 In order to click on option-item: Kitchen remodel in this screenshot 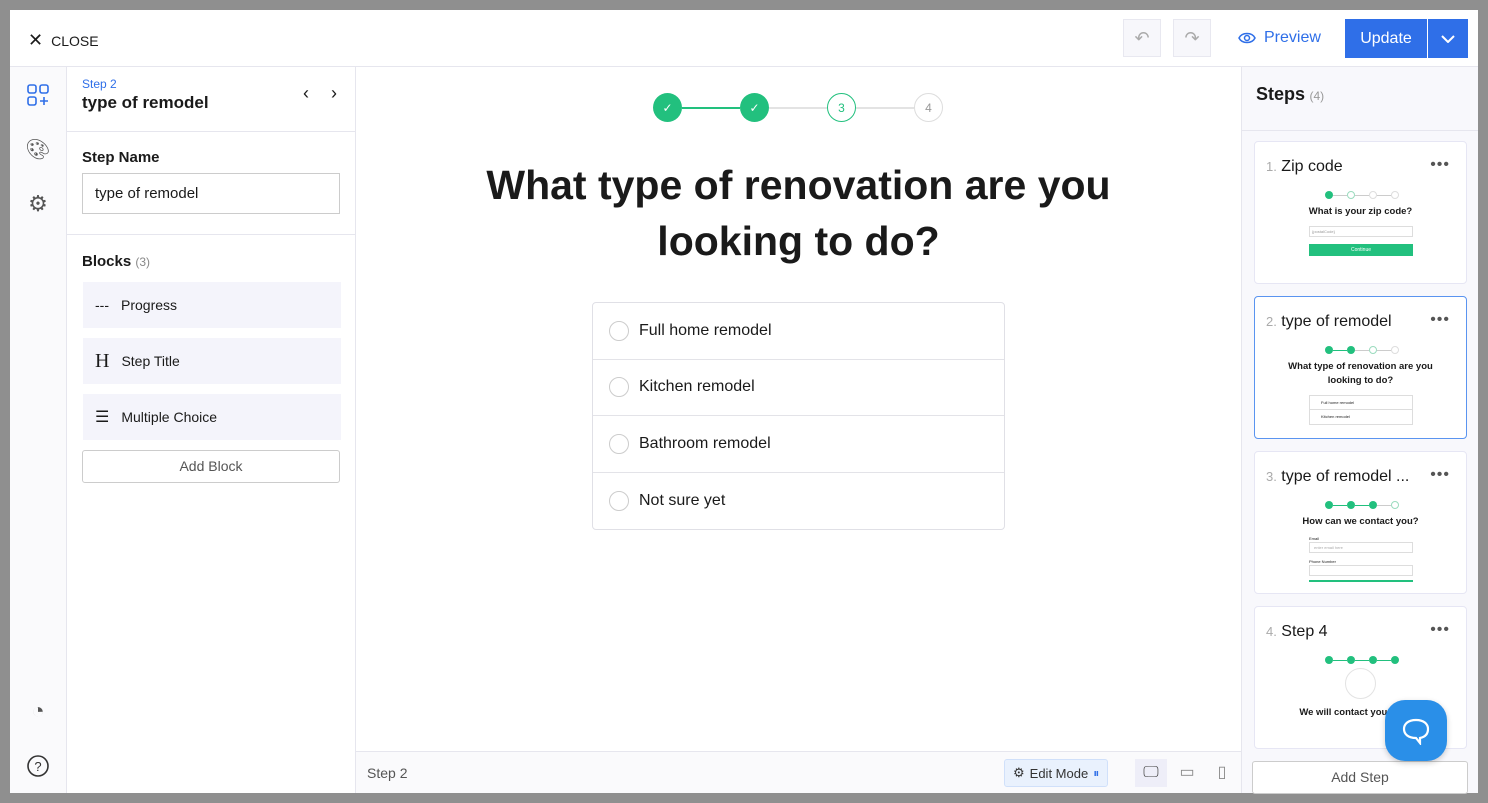, I will do `click(798, 388)`.